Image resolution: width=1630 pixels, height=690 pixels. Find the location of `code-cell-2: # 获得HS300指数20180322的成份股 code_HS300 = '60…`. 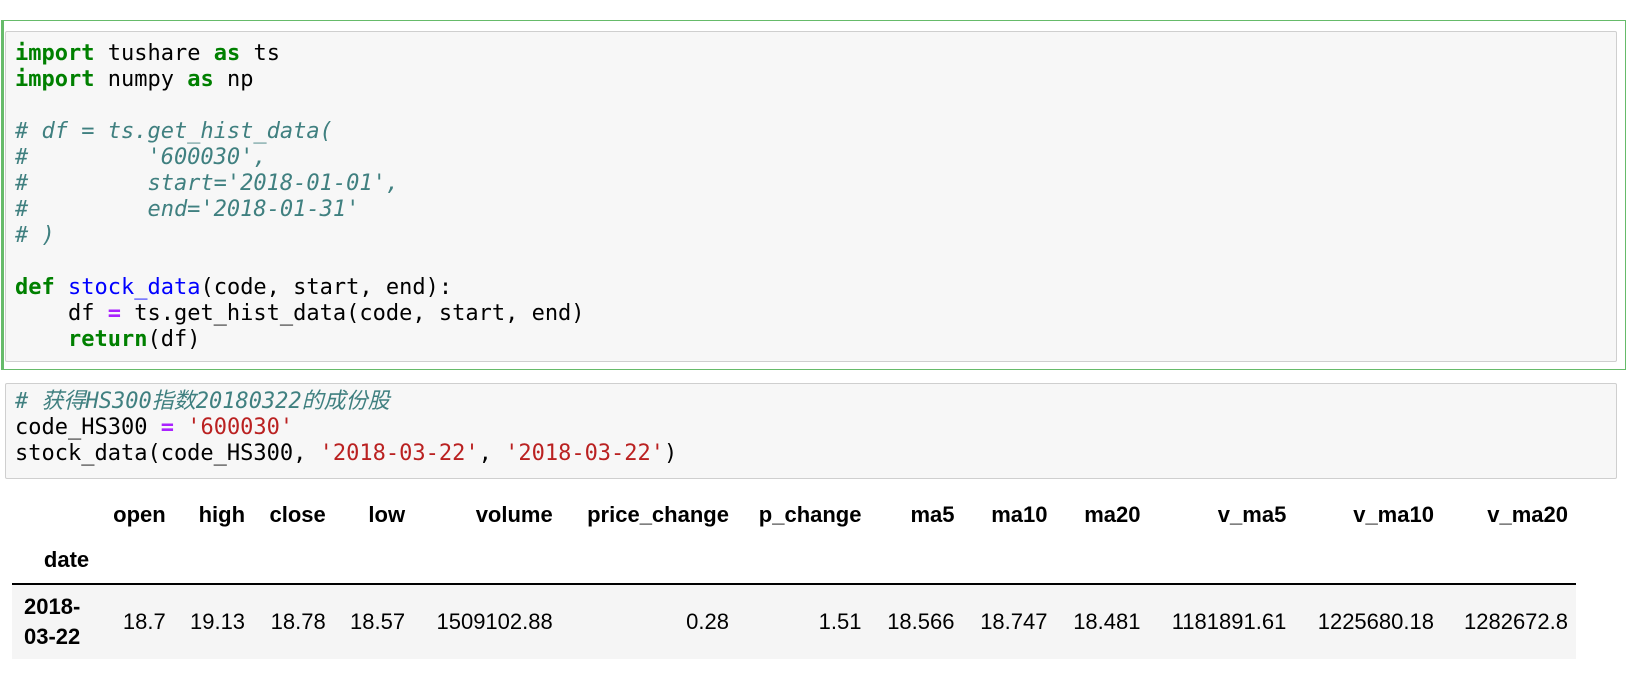

code-cell-2: # 获得HS300指数20180322的成份股 code_HS300 = '60… is located at coordinates (811, 431).